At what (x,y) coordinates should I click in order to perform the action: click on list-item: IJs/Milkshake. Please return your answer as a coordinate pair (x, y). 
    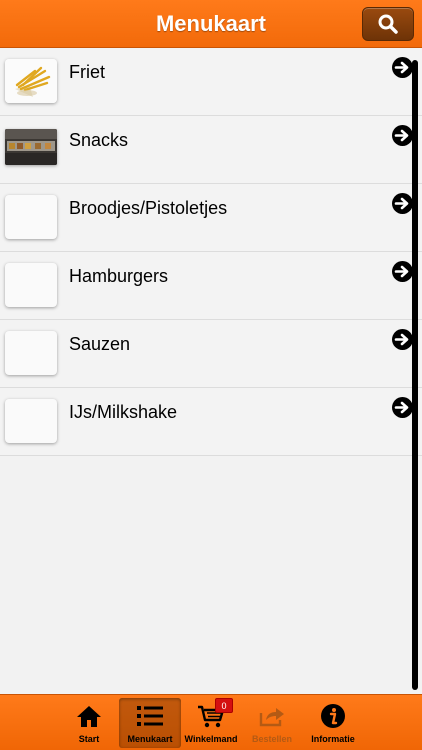
    Looking at the image, I should click on (211, 422).